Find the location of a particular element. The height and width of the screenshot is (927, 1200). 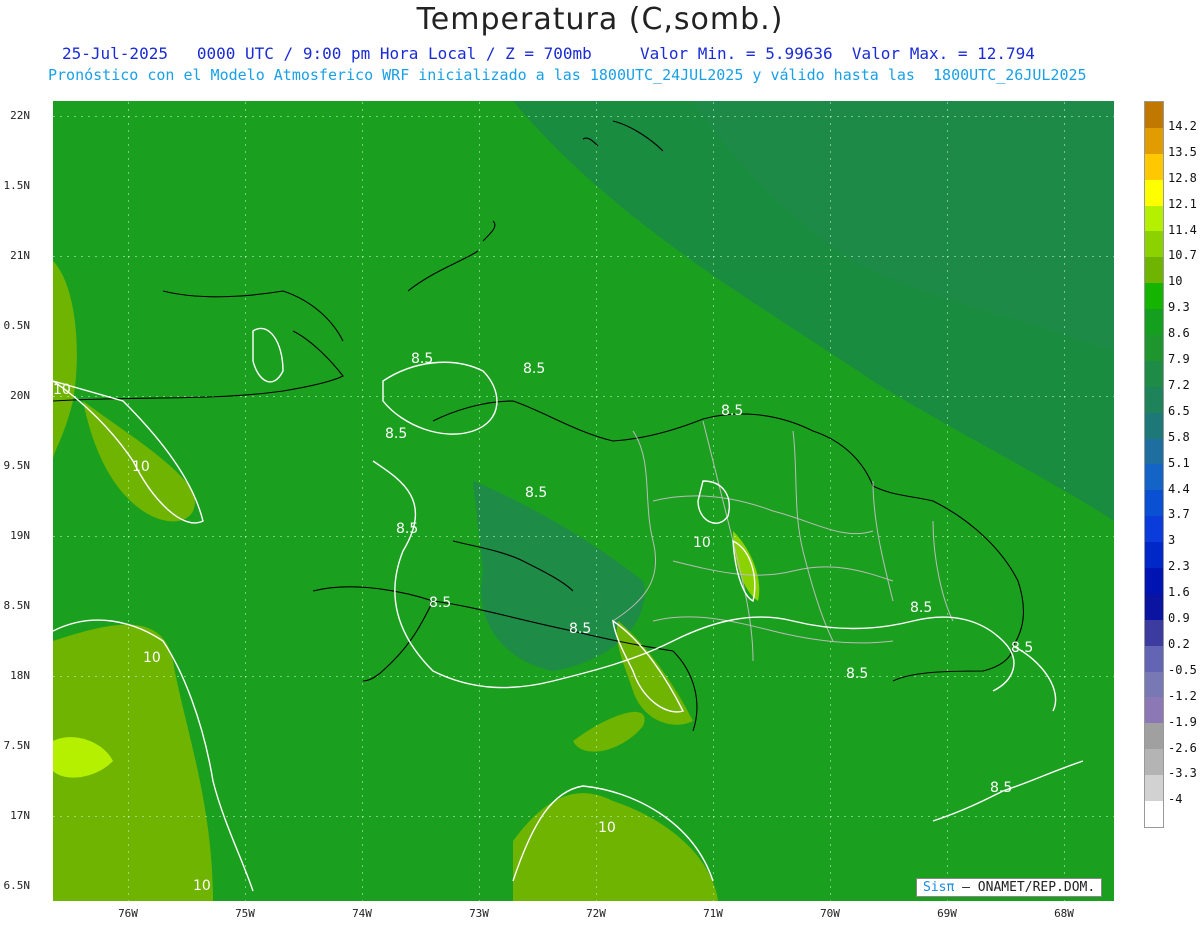

lat-label: 7.5N is located at coordinates (17, 745).